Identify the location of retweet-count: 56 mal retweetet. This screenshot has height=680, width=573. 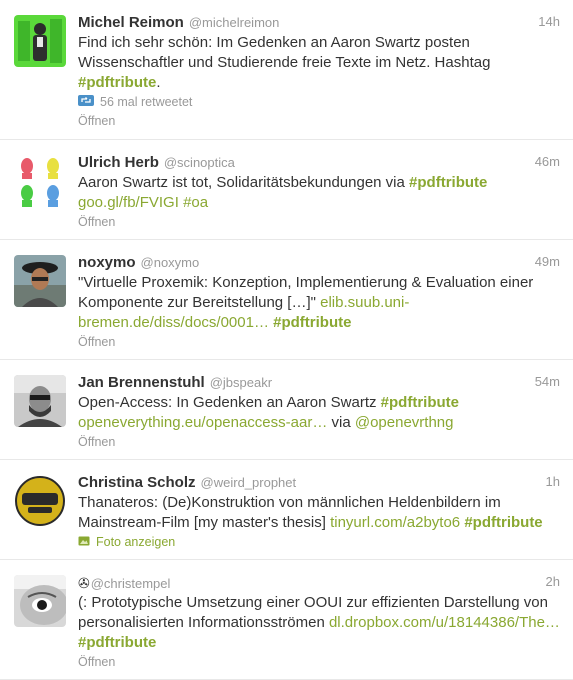
(319, 102).